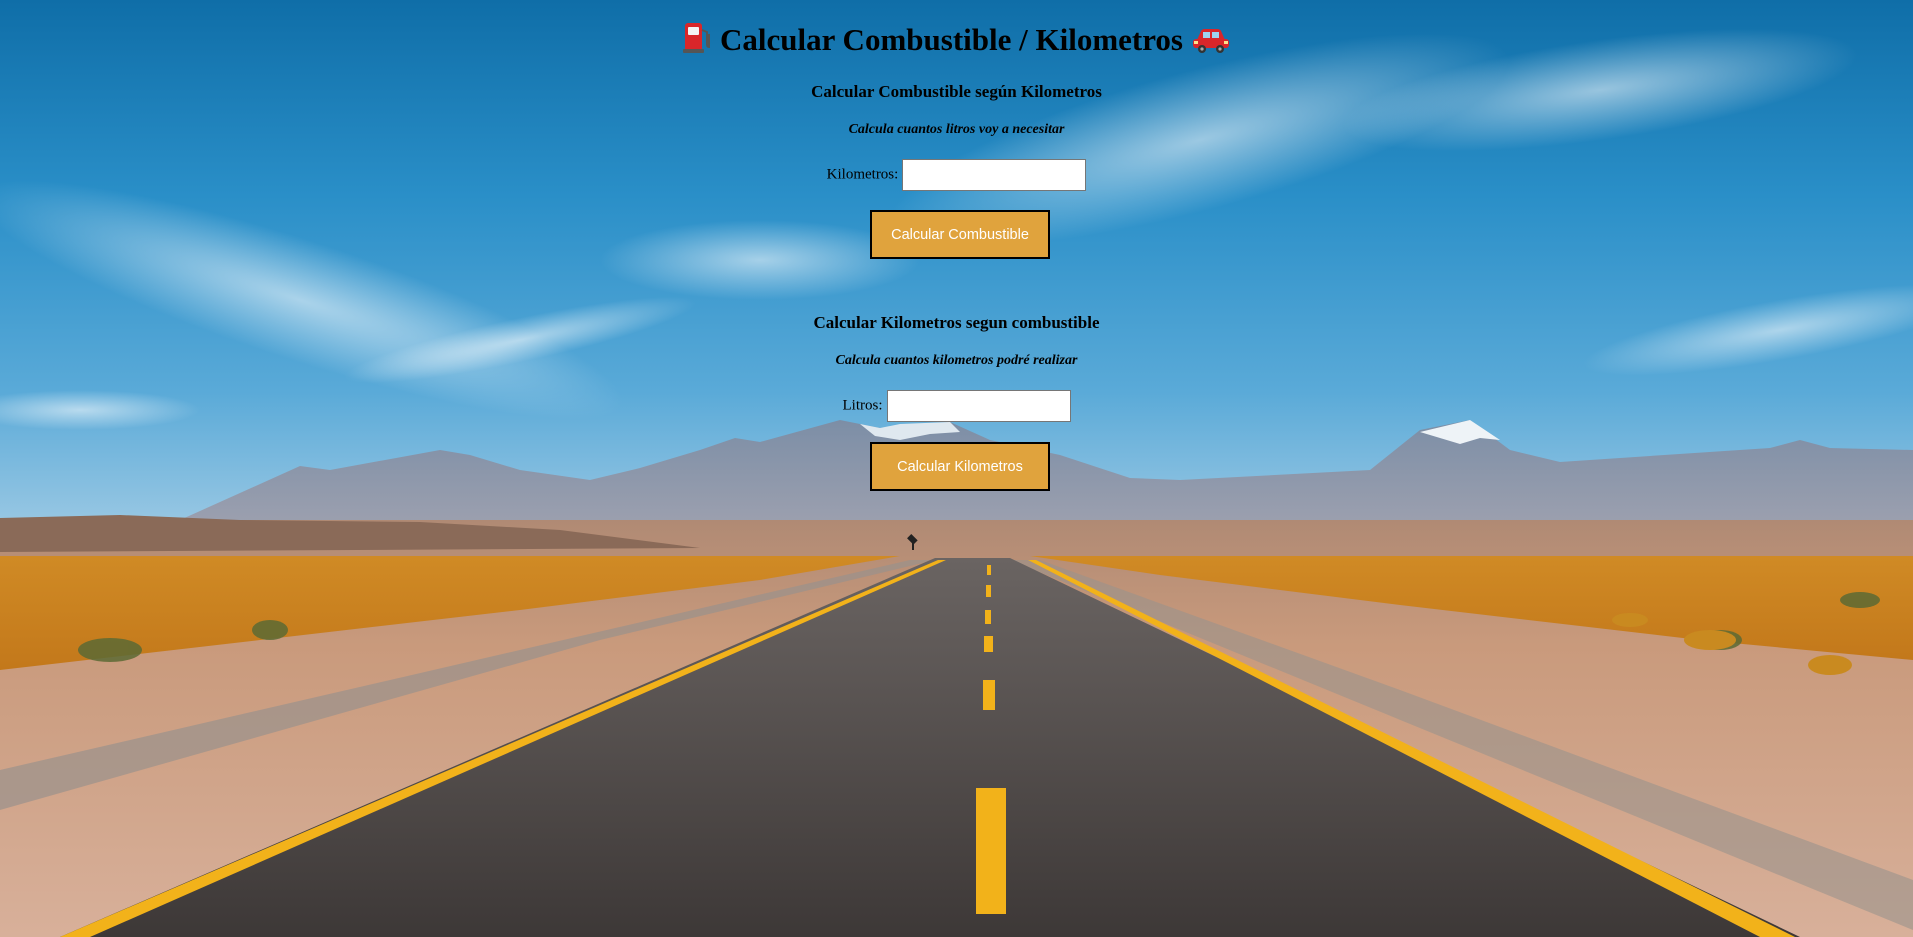 The width and height of the screenshot is (1913, 937). What do you see at coordinates (994, 174) in the screenshot?
I see `kilometros-input` at bounding box center [994, 174].